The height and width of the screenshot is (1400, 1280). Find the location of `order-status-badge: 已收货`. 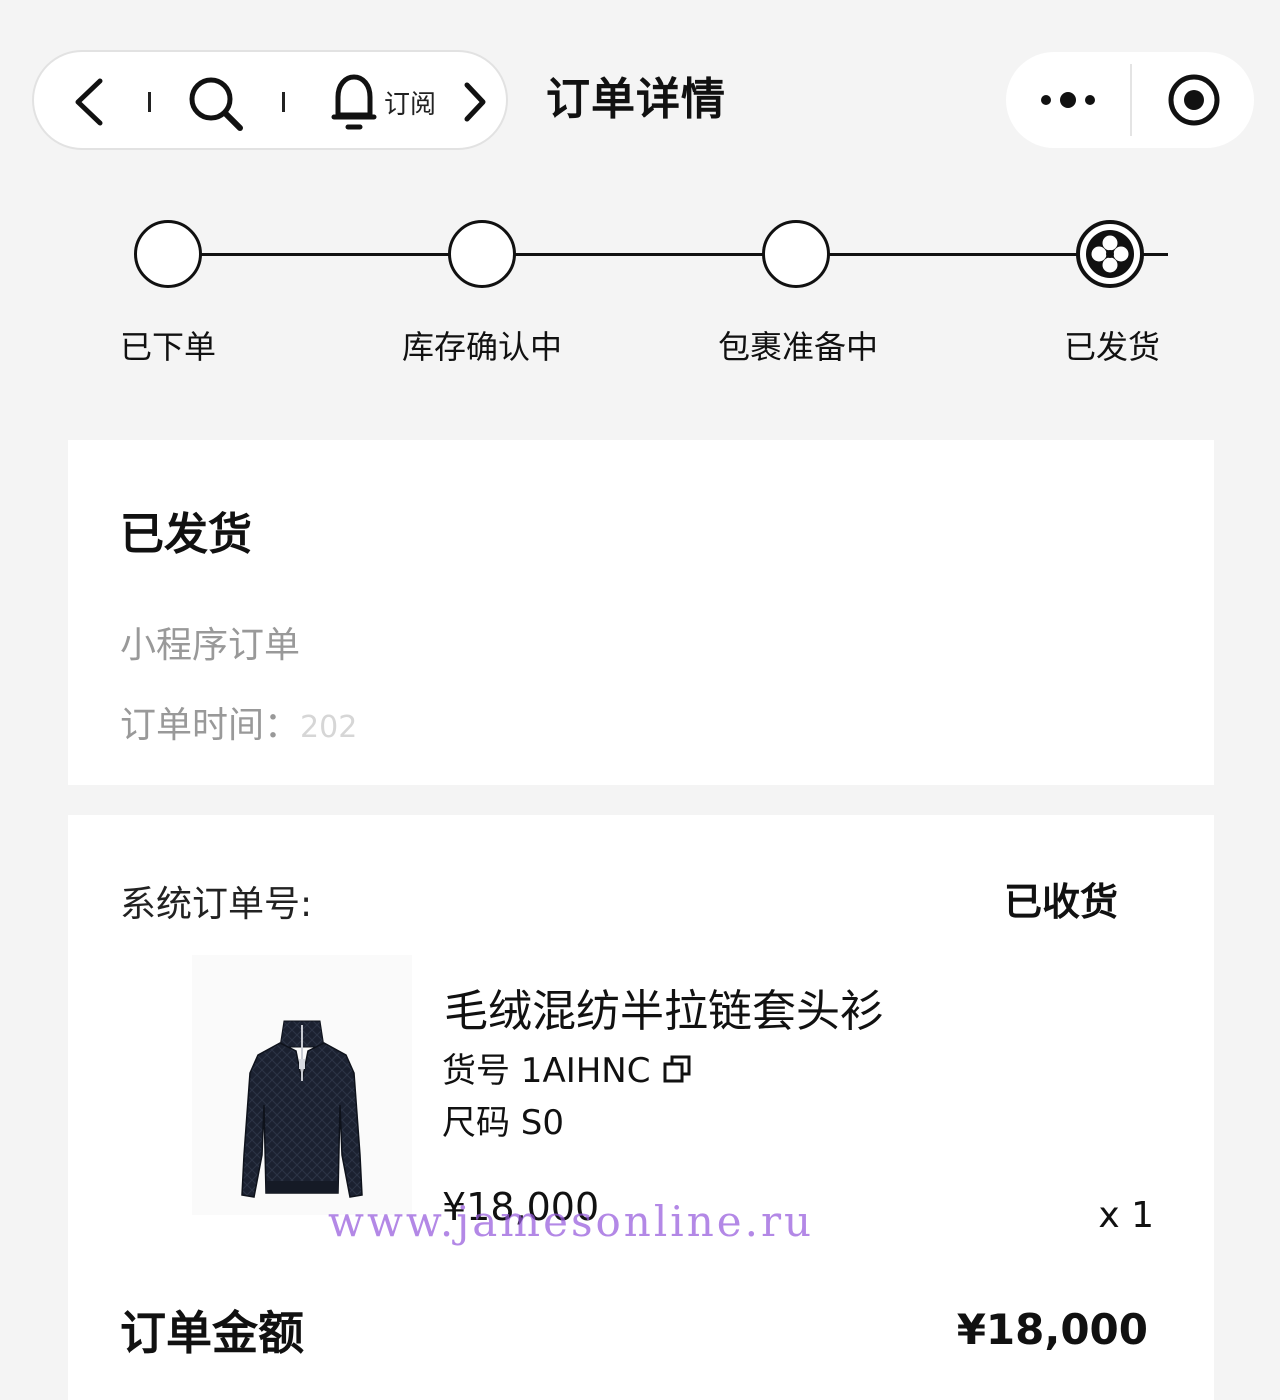

order-status-badge: 已收货 is located at coordinates (1060, 902).